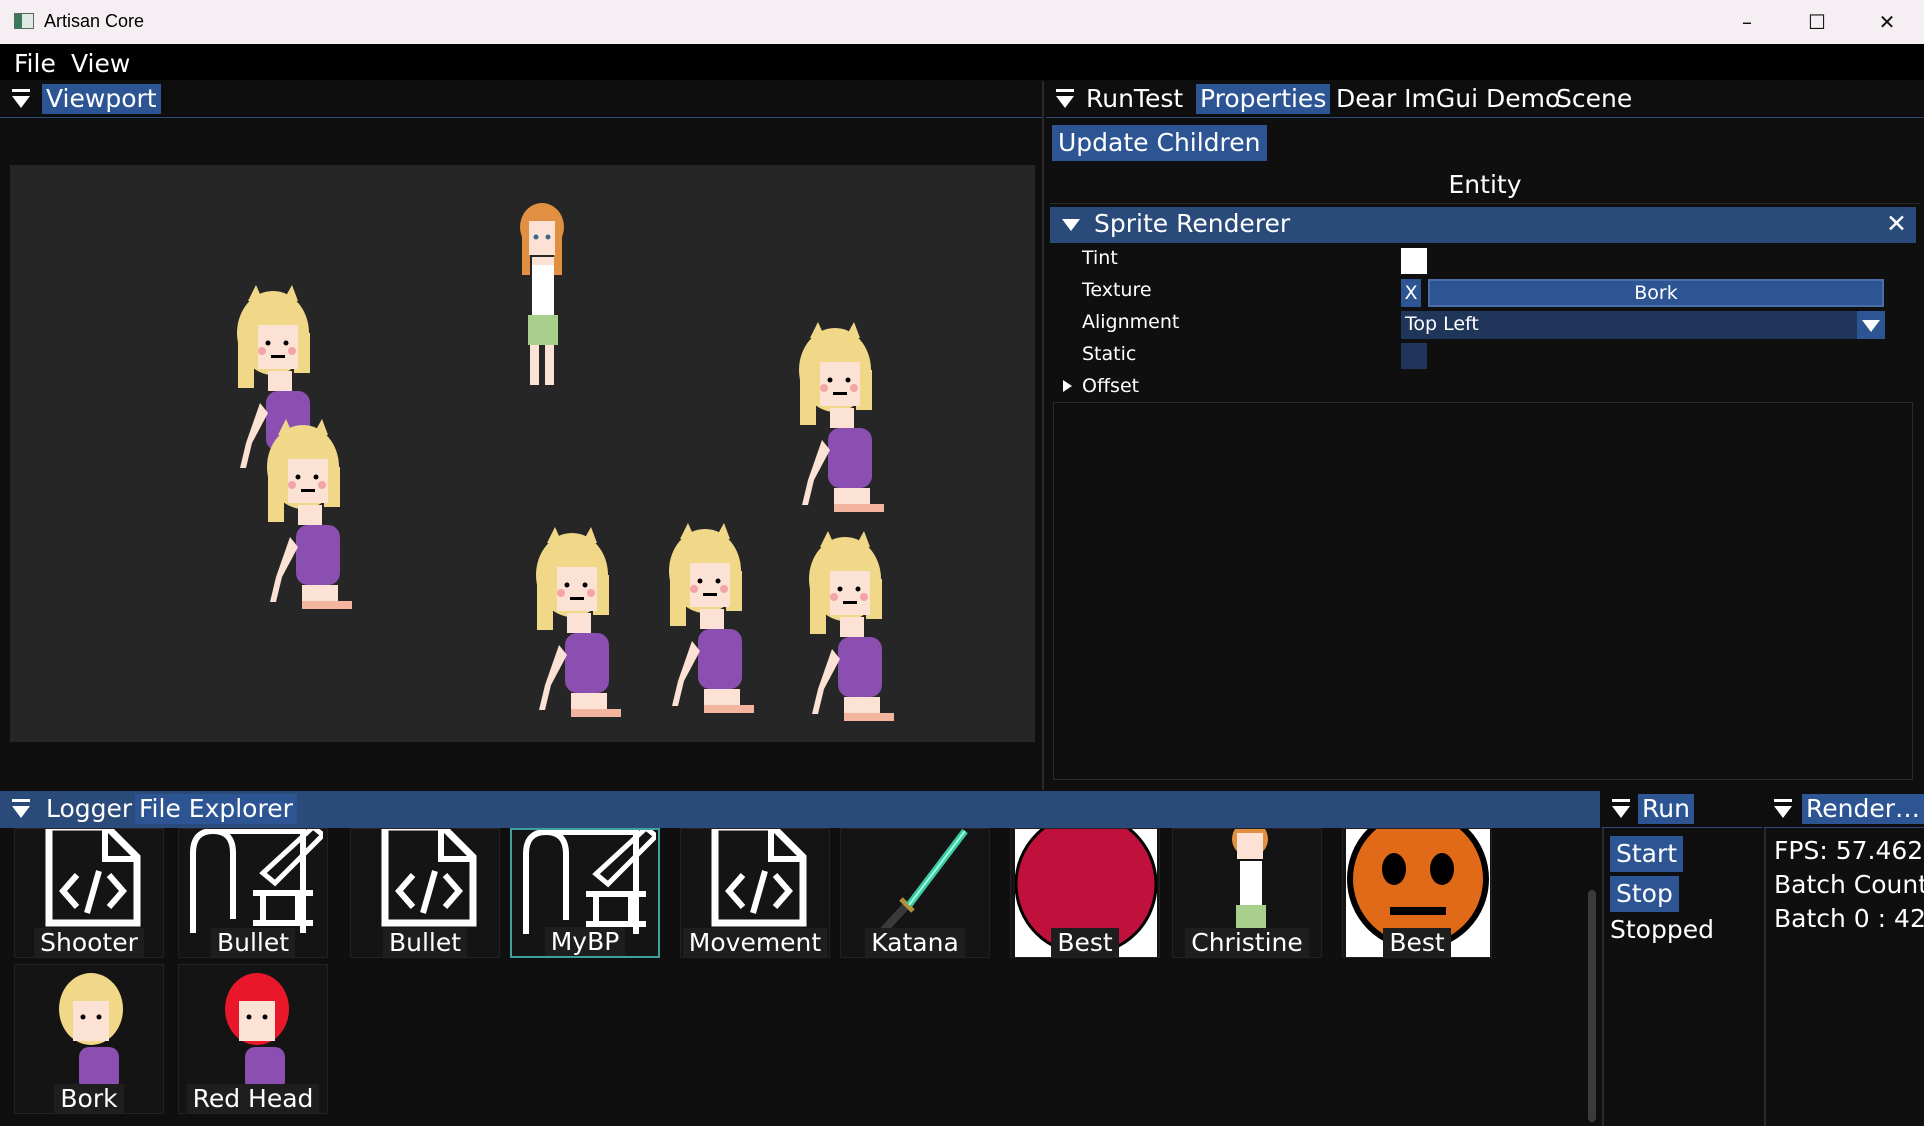  Describe the element at coordinates (1594, 99) in the screenshot. I see `tab-scene: Scene` at that location.